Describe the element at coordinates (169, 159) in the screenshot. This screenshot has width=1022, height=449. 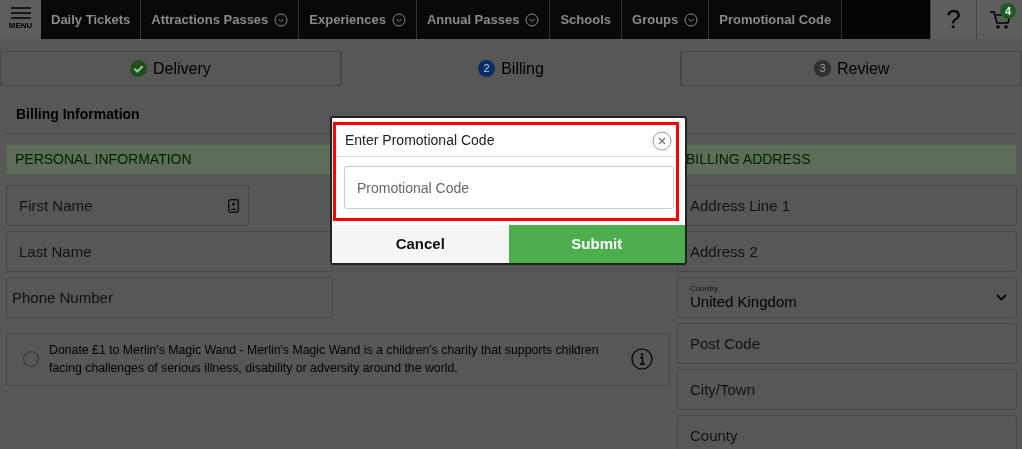
I see `section-heading: PERSONAL INFORMATION` at that location.